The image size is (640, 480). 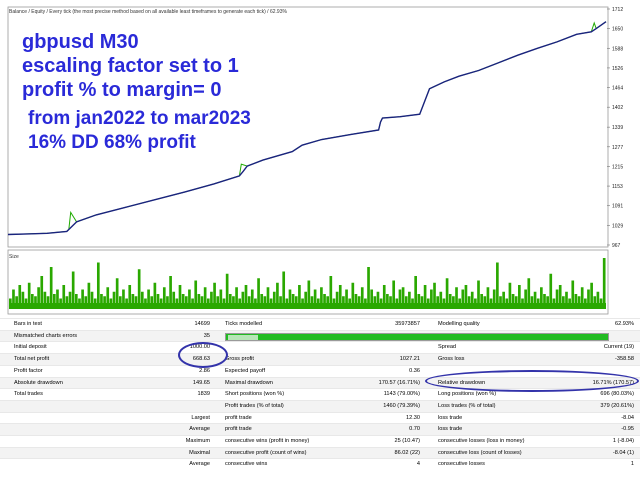 What do you see at coordinates (617, 30) in the screenshot?
I see `y-tick-label: 1650` at bounding box center [617, 30].